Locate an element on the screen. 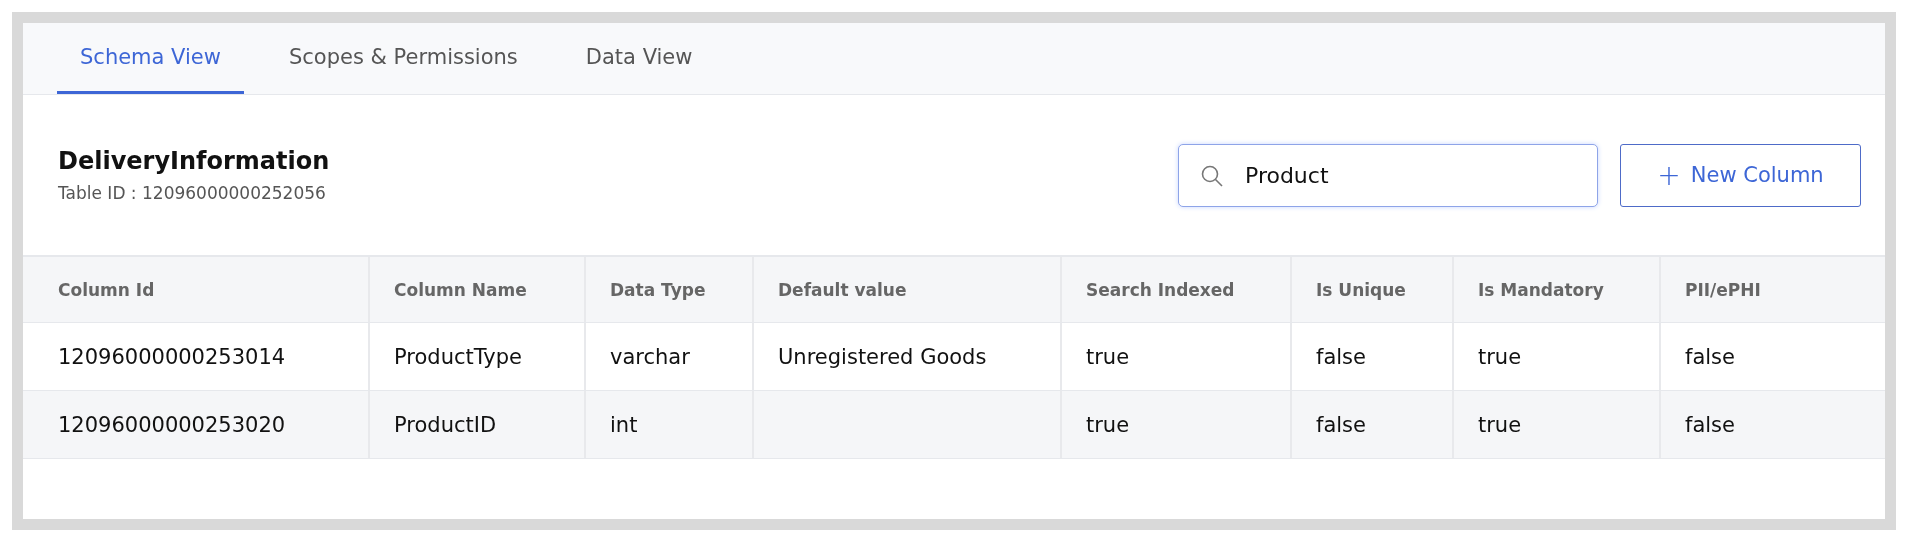 This screenshot has height=544, width=1908. column-header: PII/ePHI is located at coordinates (1723, 290).